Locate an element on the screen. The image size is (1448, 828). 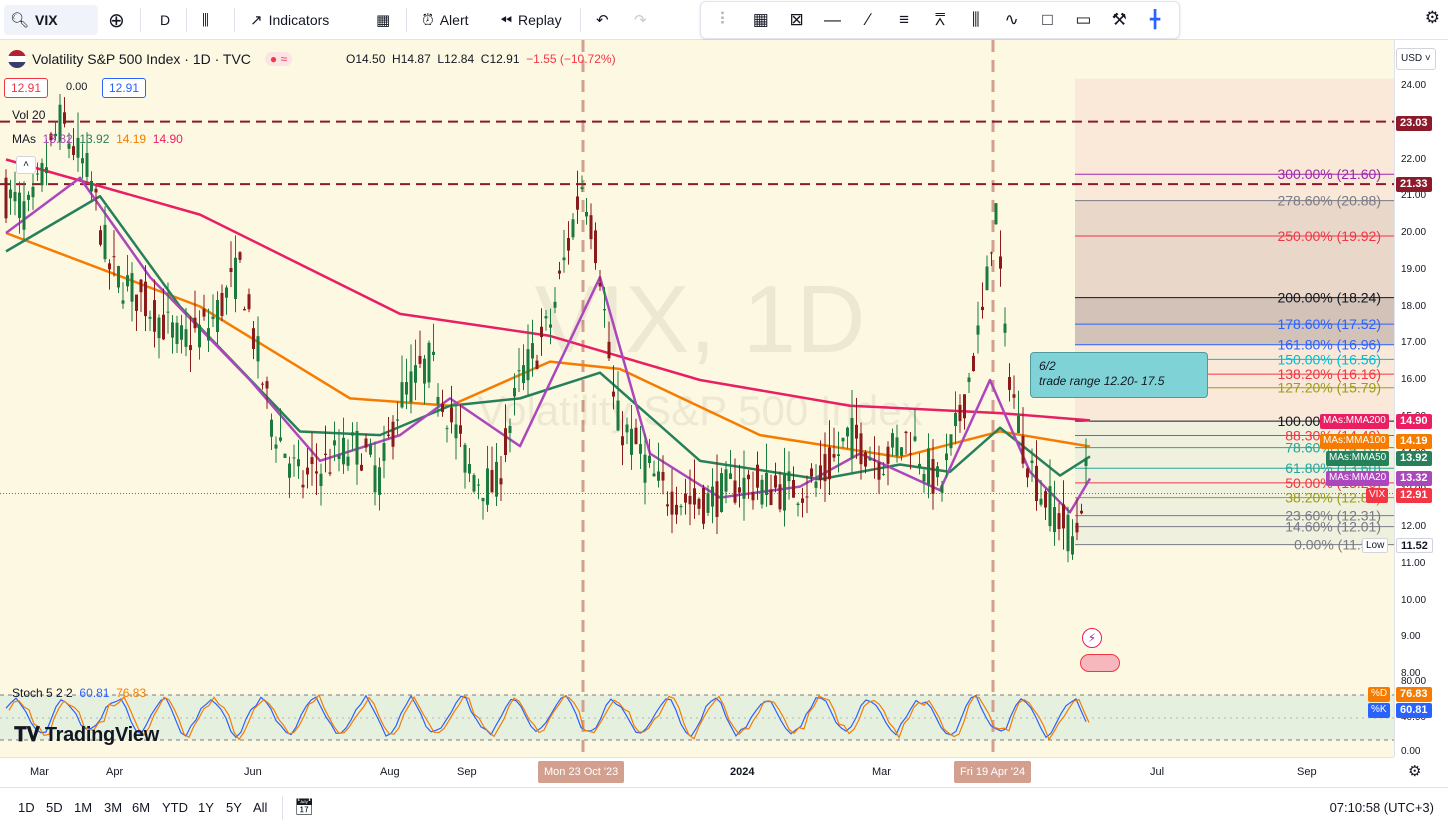
calendar-icon: 📅︎ is located at coordinates (304, 807).